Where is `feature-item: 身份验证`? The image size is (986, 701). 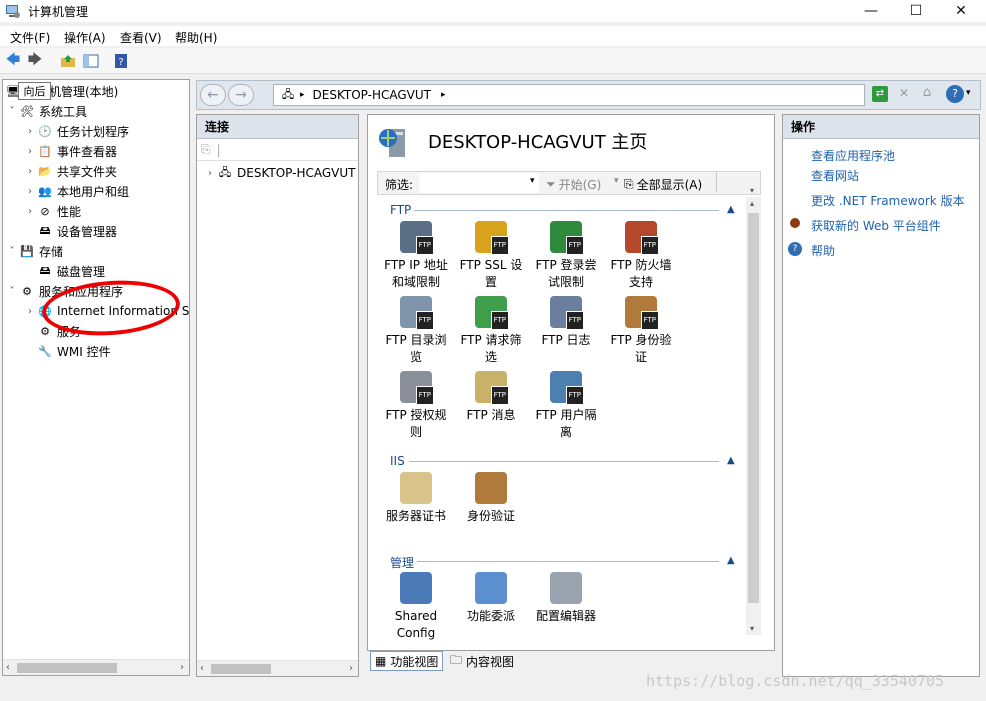
feature-item: 身份验证 is located at coordinates (491, 498).